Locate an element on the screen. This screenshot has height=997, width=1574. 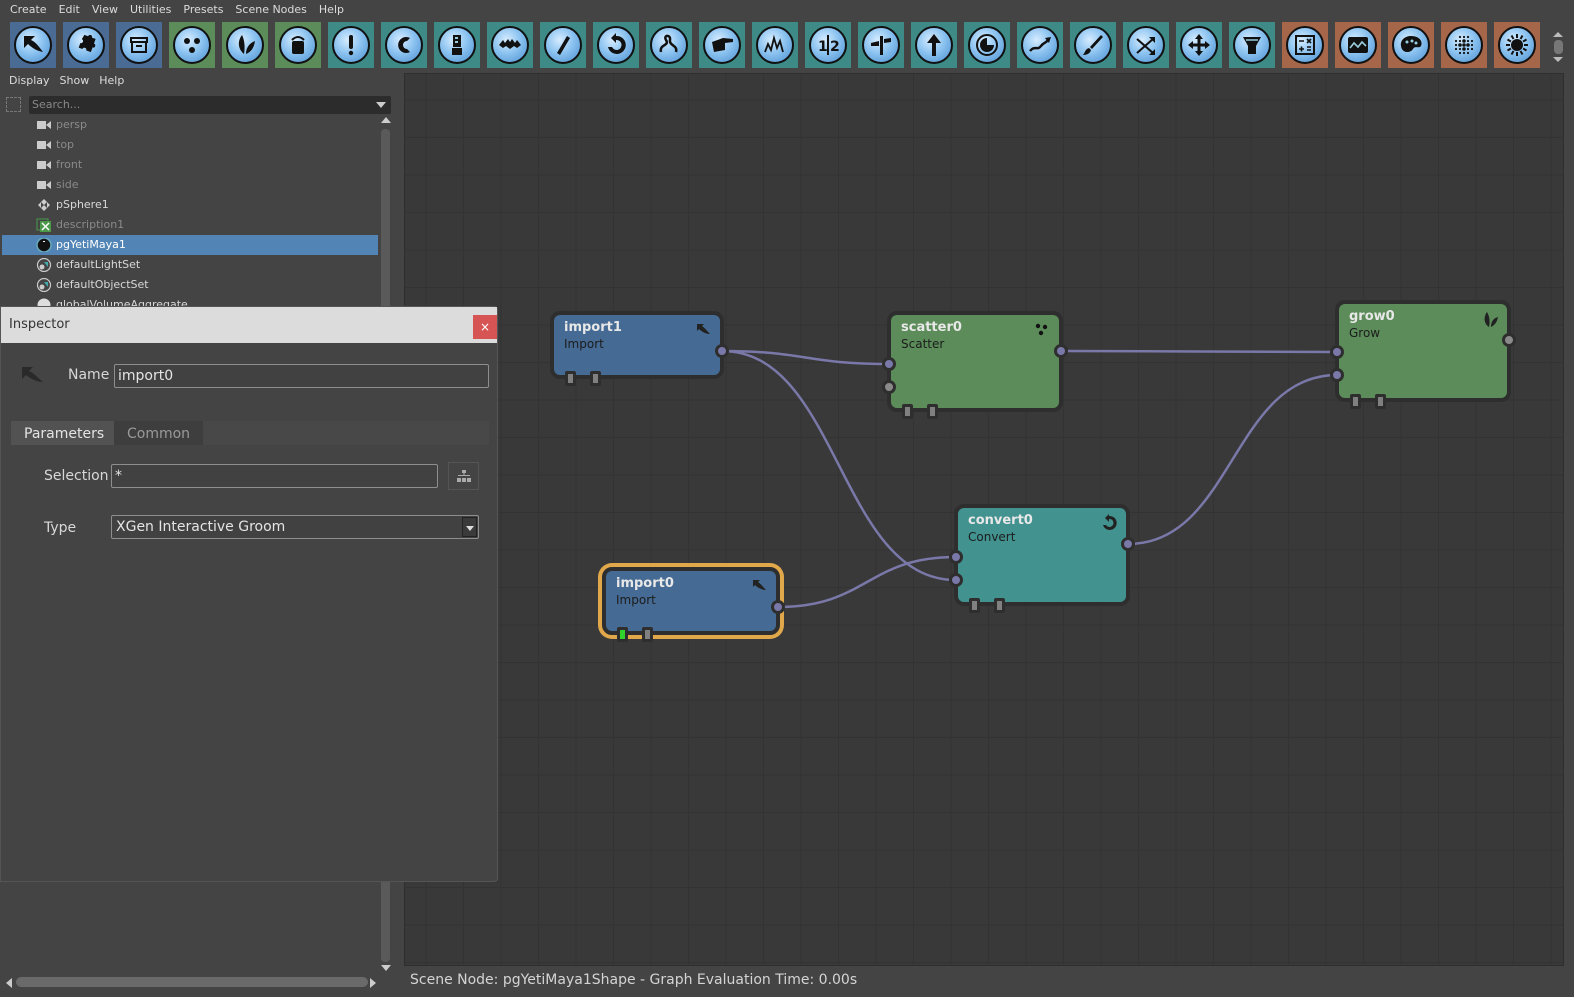
outliner-horizontal-scrollbar is located at coordinates (191, 983).